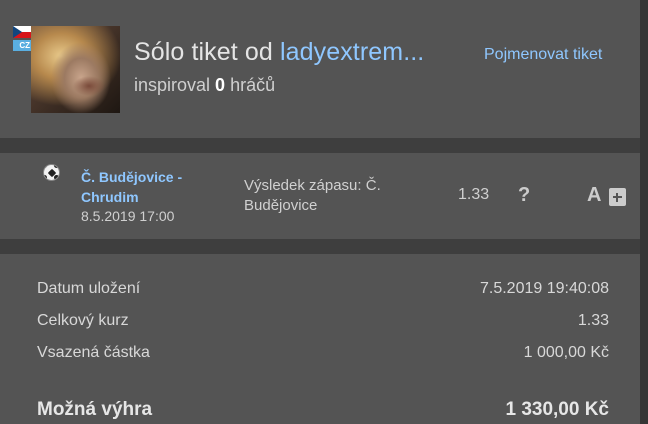 Image resolution: width=648 pixels, height=424 pixels. I want to click on saved-date-value: 7.5.2019 19:40:08, so click(544, 288).